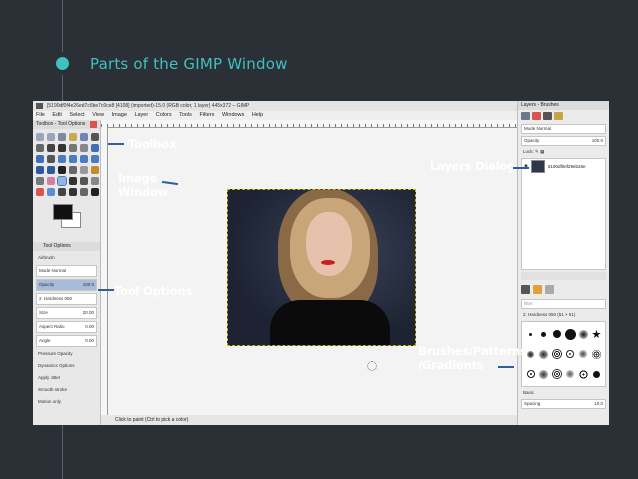 The image size is (638, 479). What do you see at coordinates (321, 267) in the screenshot?
I see `canvas-image` at bounding box center [321, 267].